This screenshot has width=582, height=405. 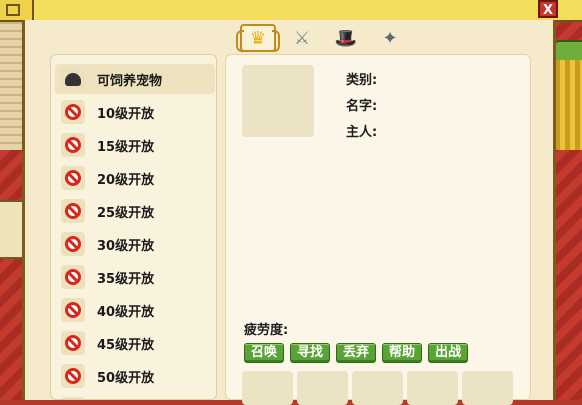 I want to click on sword-icon: ⚔, so click(x=302, y=38).